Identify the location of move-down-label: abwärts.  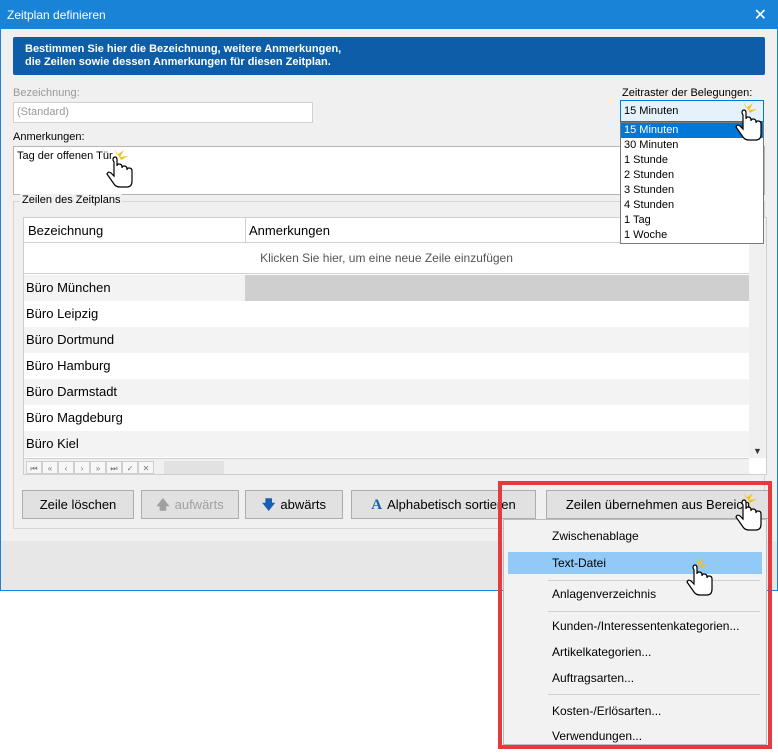
(303, 504).